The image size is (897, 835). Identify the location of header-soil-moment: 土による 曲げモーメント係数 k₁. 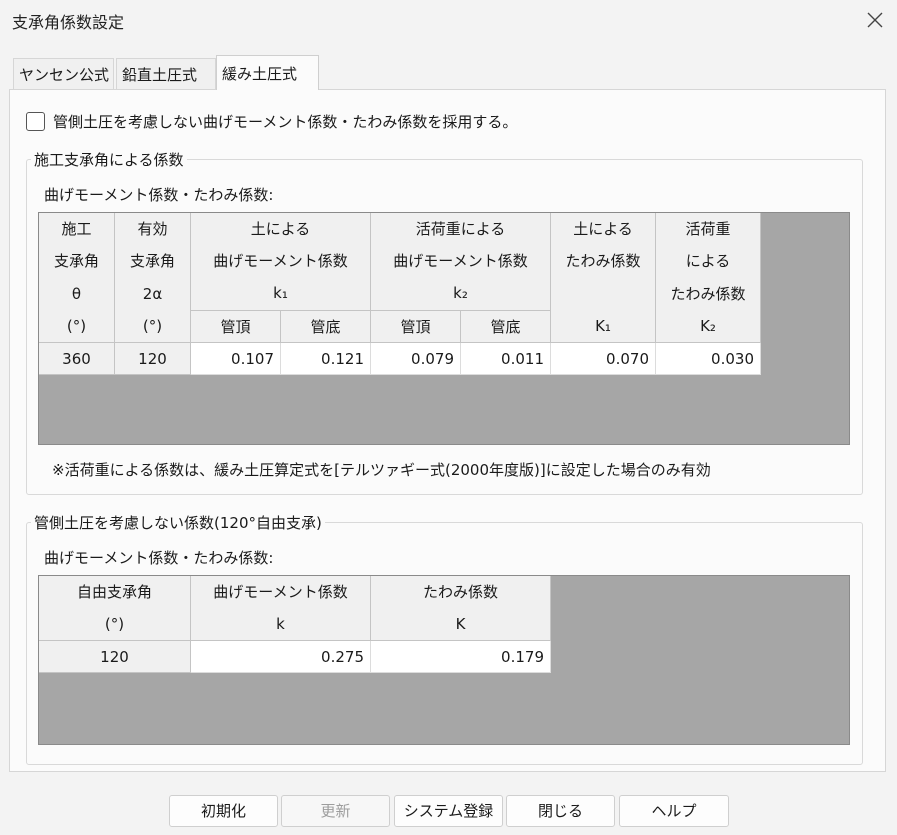
(281, 262).